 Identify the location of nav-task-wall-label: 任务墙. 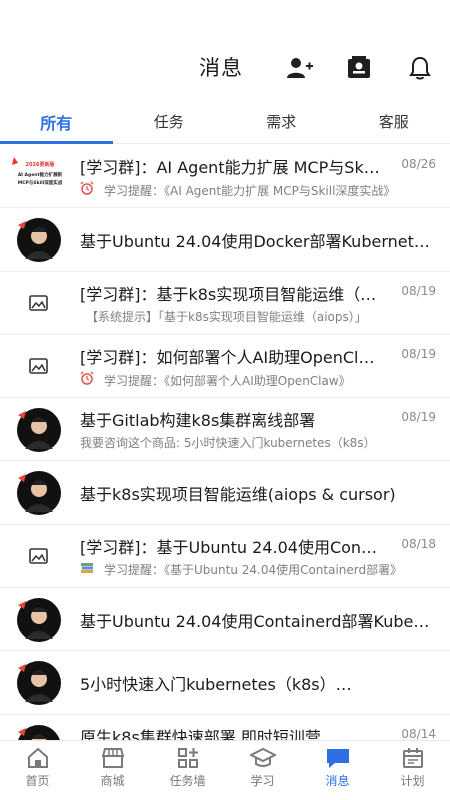
(187, 781).